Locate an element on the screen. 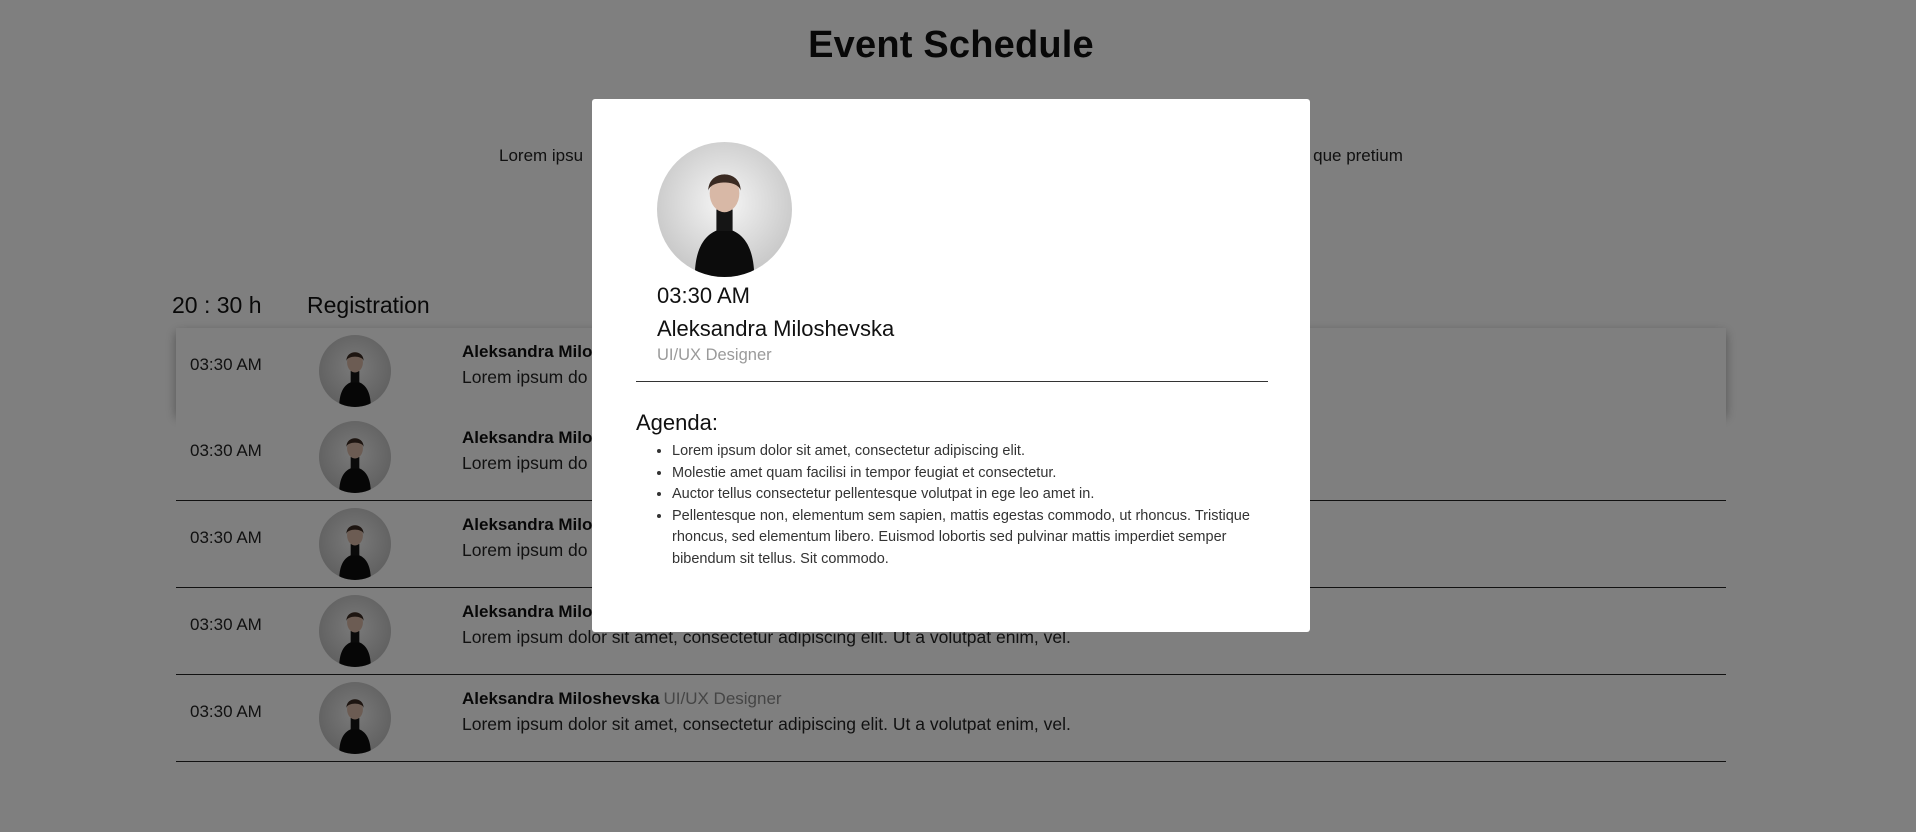 The image size is (1916, 832). modal-speaker-role: UI/UX Designer is located at coordinates (714, 355).